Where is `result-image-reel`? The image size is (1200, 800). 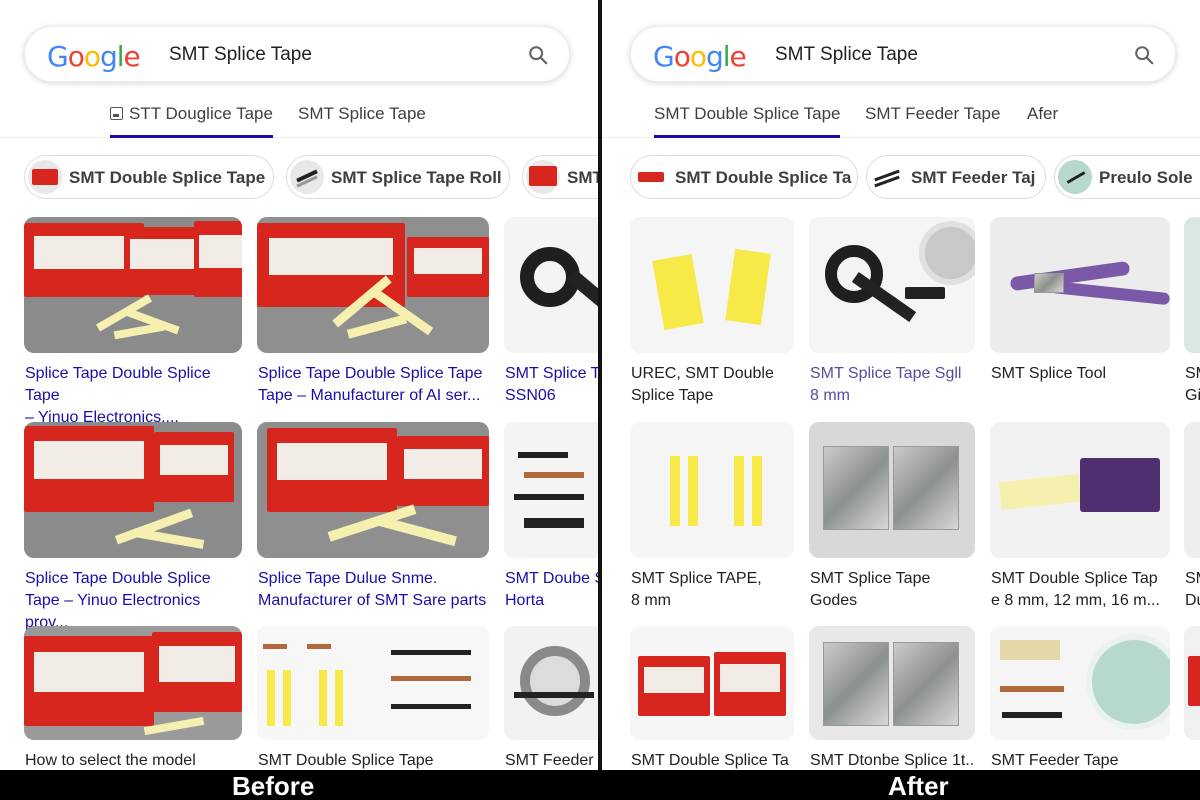 result-image-reel is located at coordinates (551, 683).